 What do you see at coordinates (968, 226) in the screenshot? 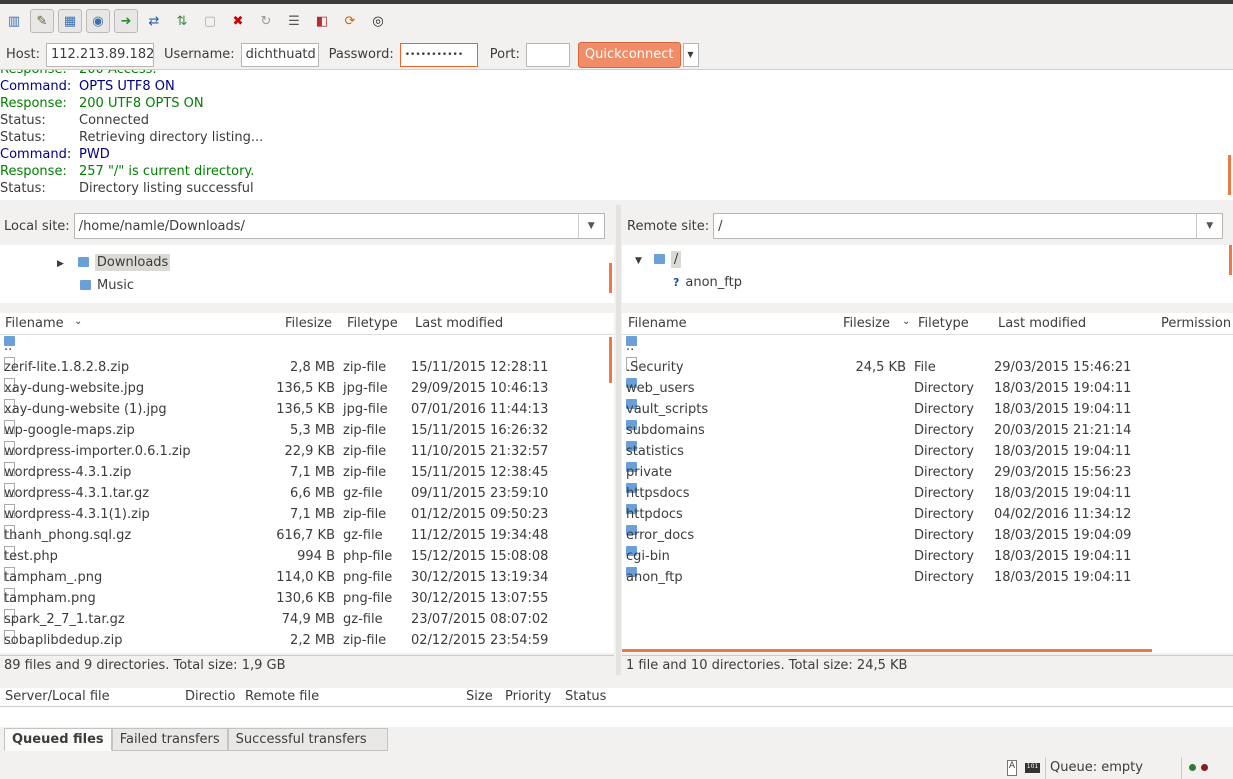
I see `remote-path-input: / ▼` at bounding box center [968, 226].